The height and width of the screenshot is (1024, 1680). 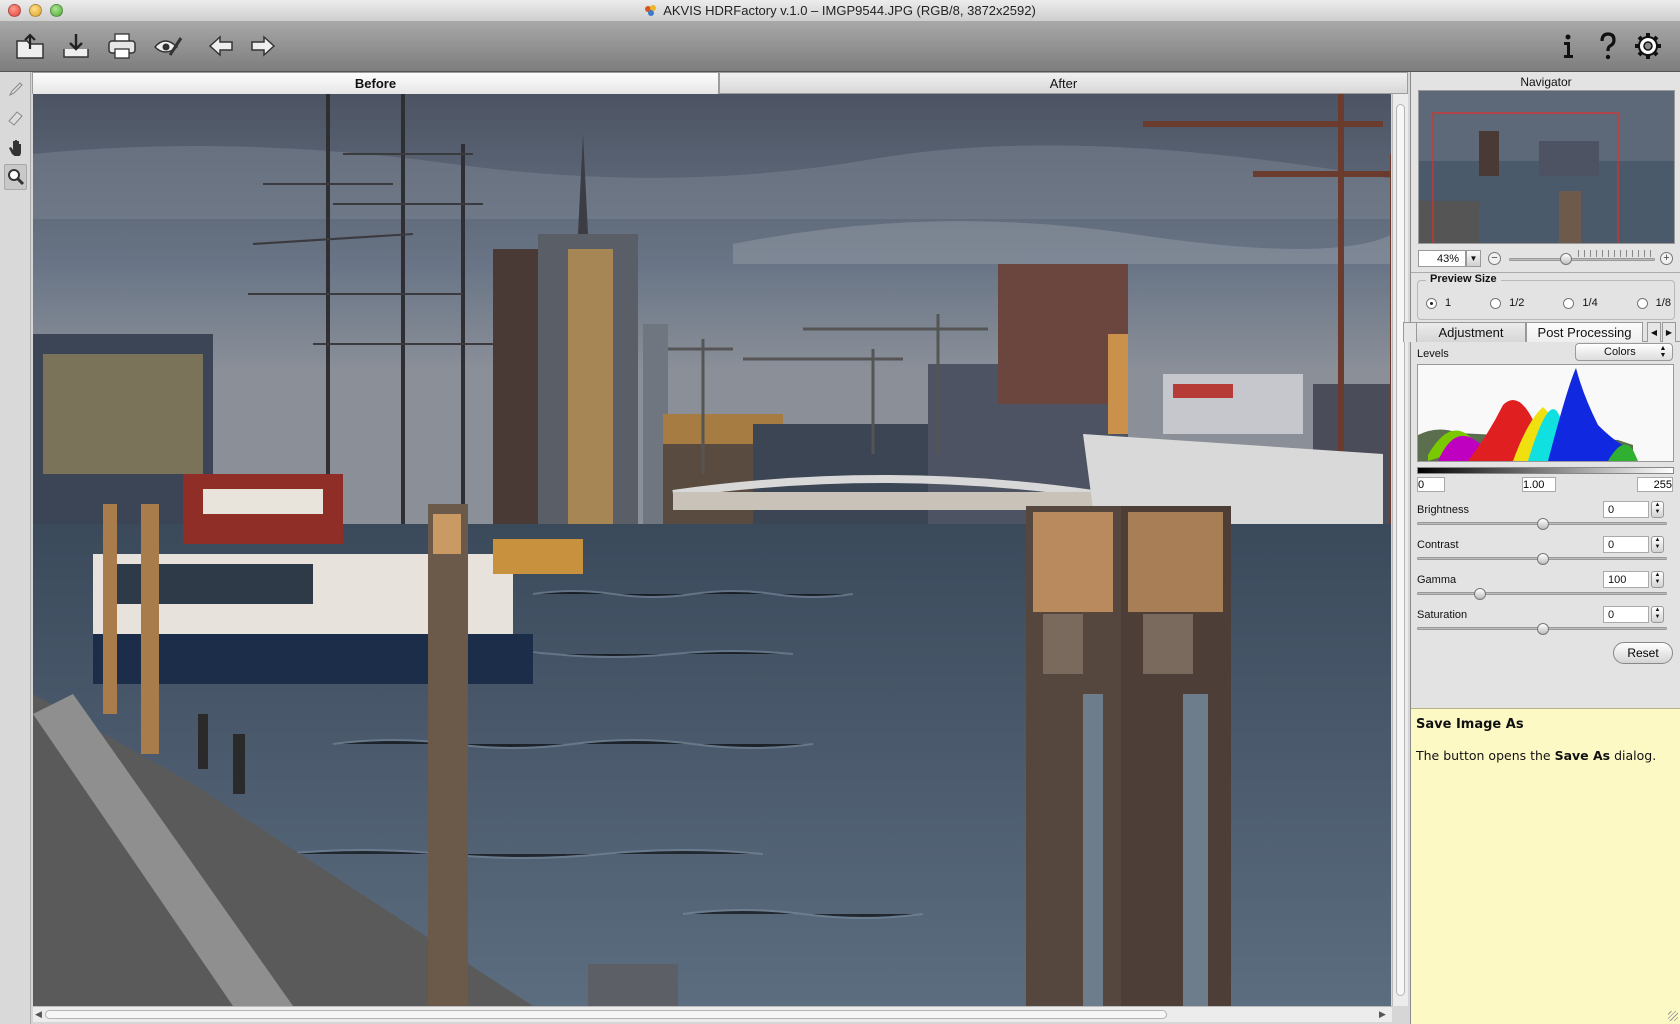 I want to click on contrast-slider-knob, so click(x=1543, y=559).